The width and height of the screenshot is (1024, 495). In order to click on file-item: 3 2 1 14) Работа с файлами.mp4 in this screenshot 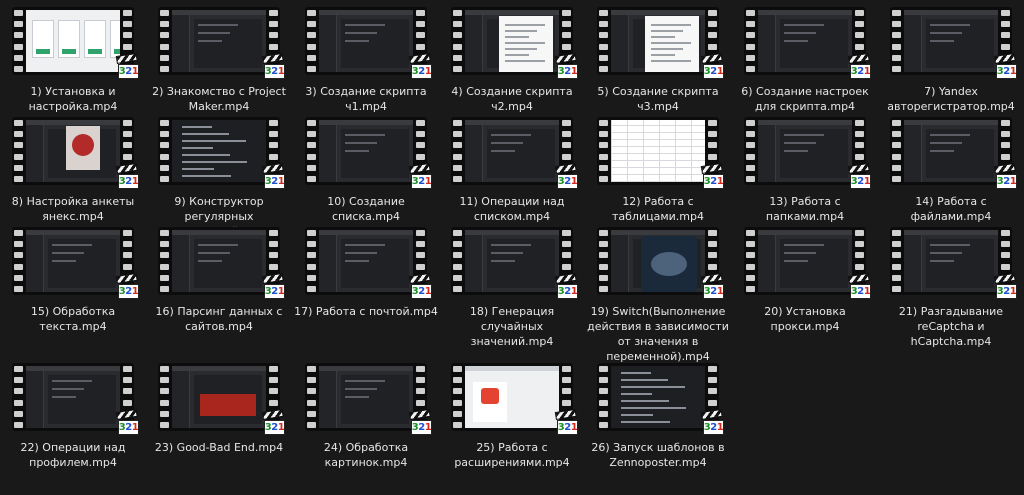, I will do `click(951, 166)`.